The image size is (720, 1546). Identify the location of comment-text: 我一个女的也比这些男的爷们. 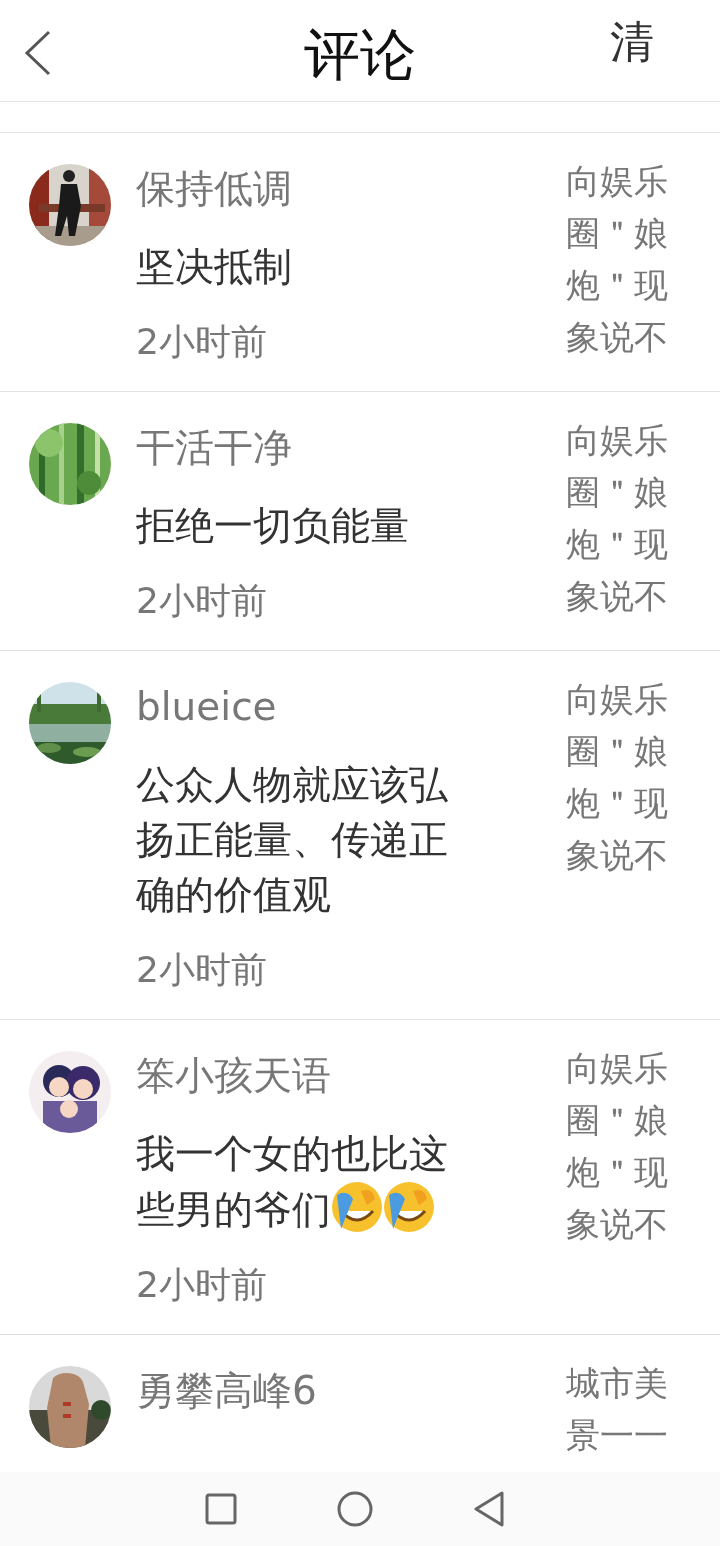
(292, 1182).